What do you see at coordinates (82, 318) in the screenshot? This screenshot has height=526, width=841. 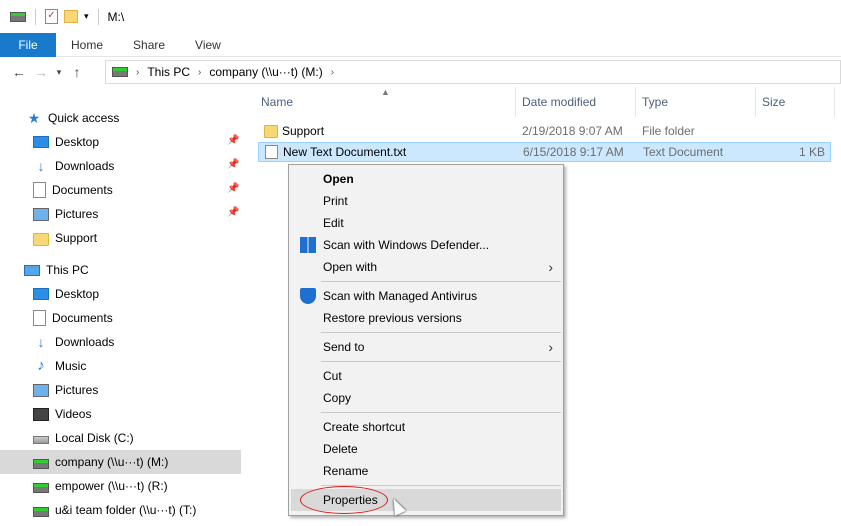 I see `nav-label: Documents` at bounding box center [82, 318].